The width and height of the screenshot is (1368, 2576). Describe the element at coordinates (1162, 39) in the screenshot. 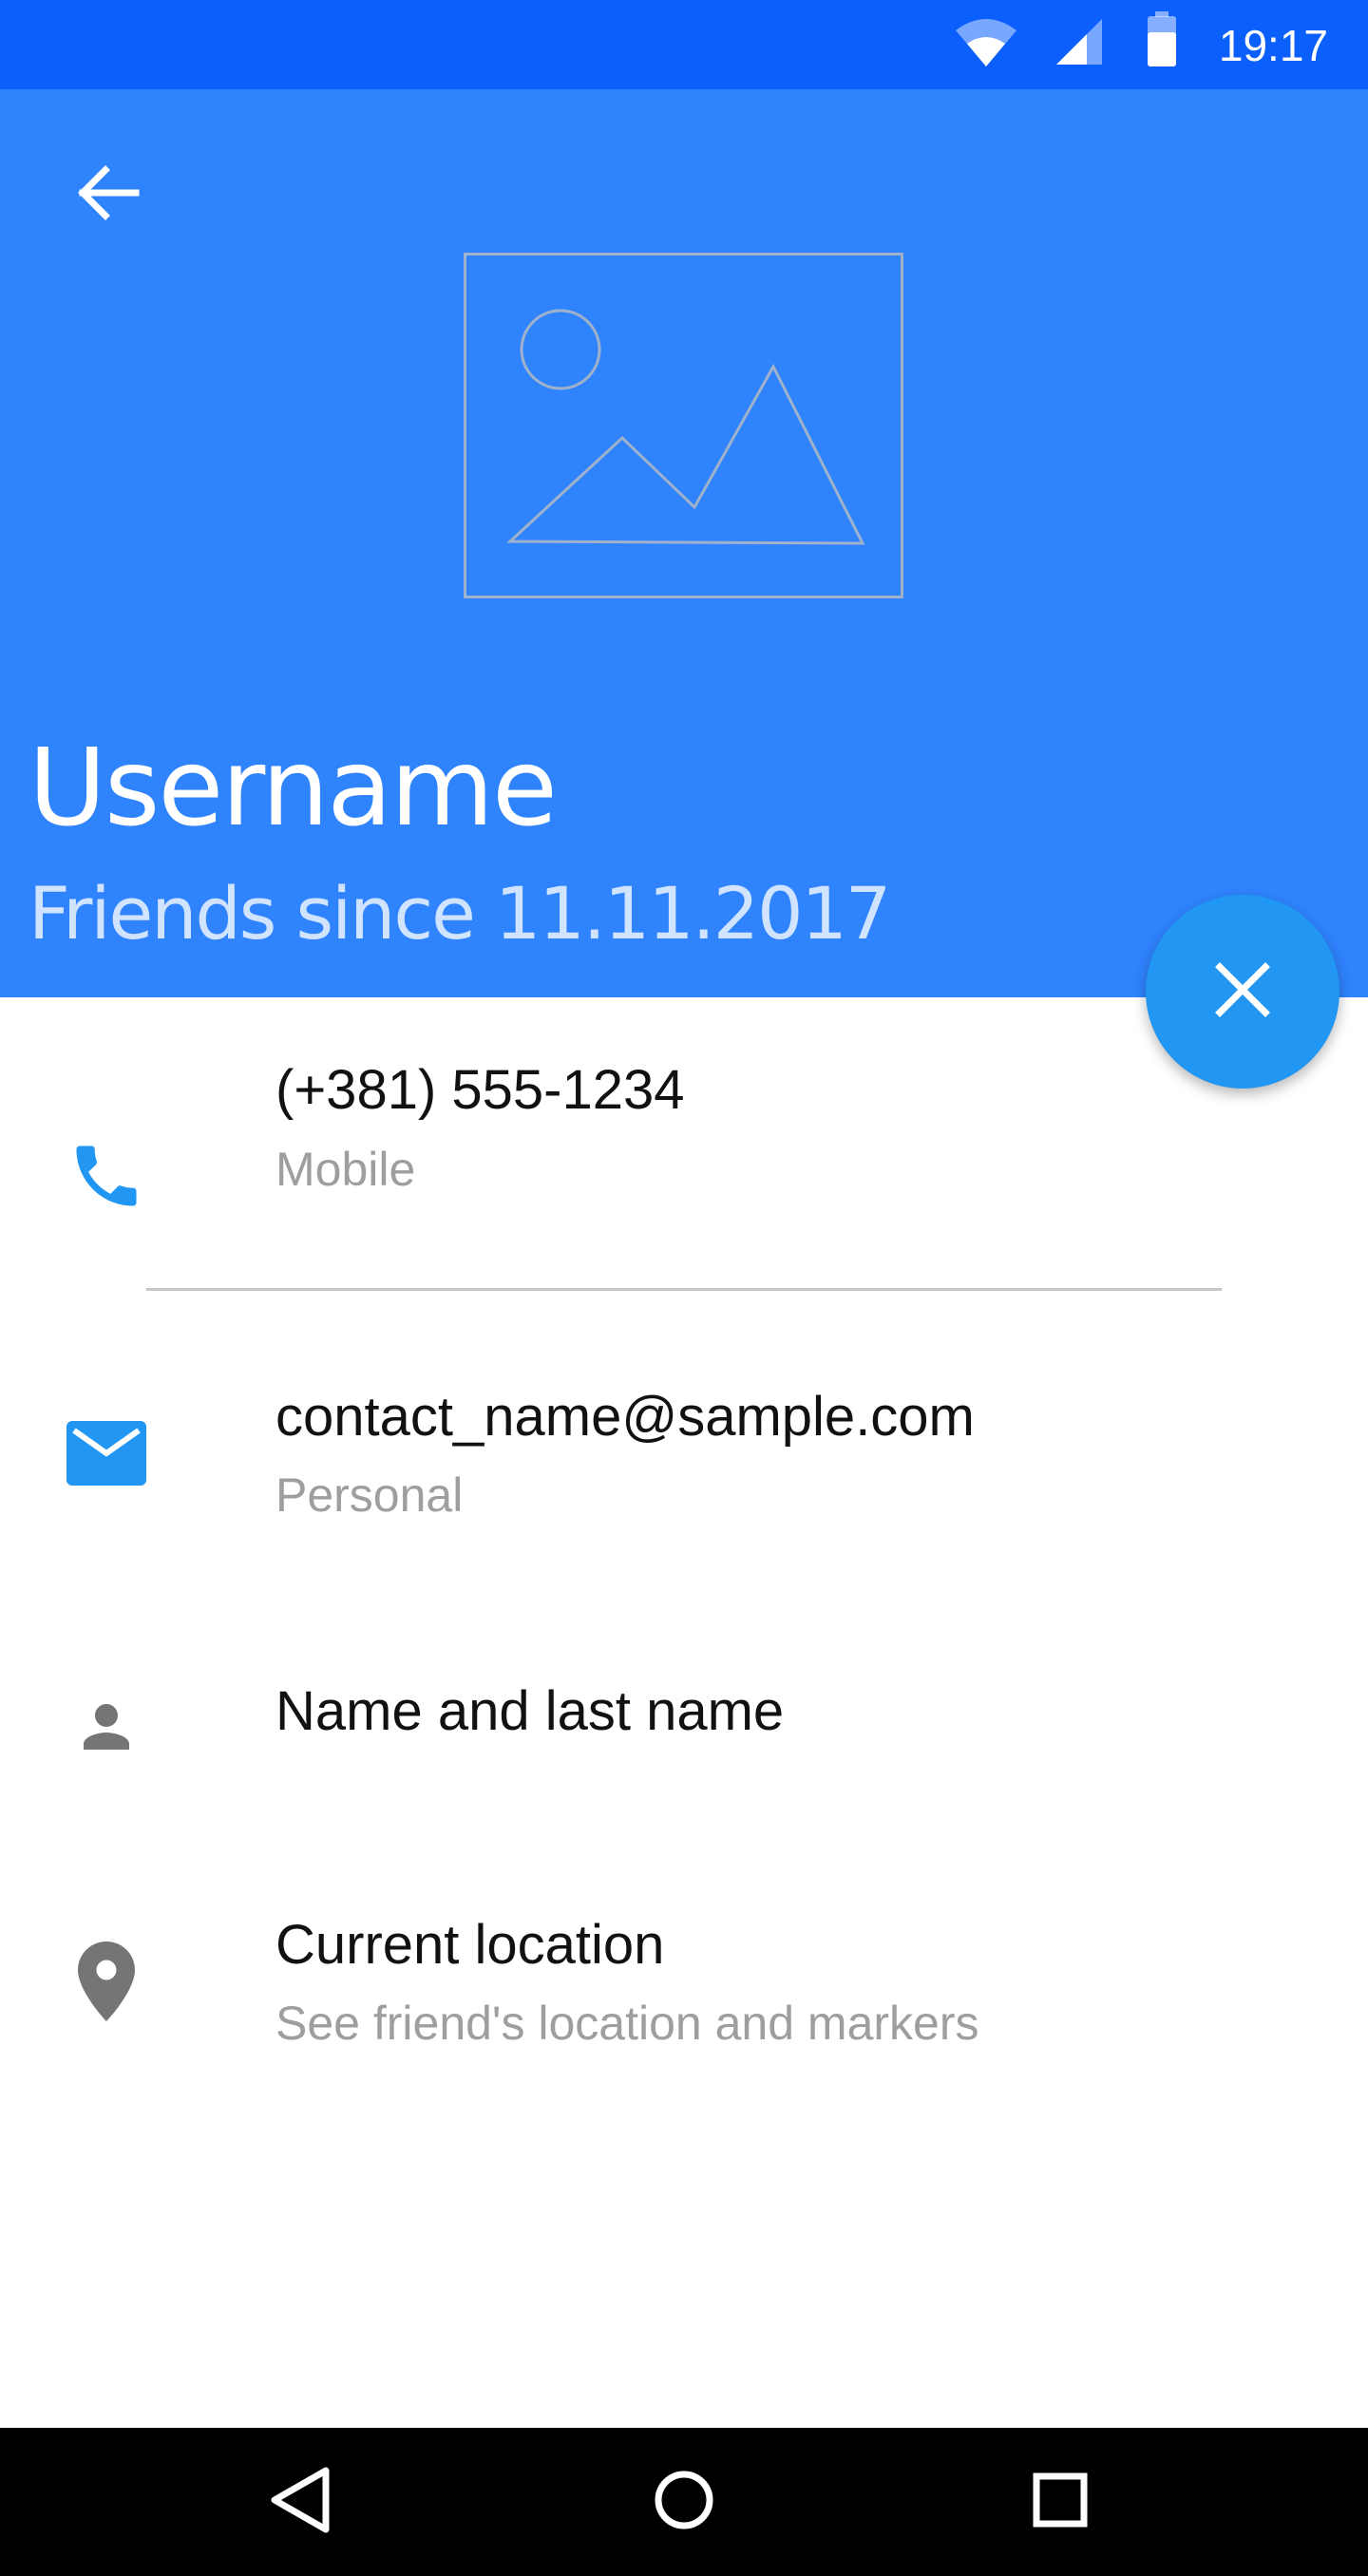

I see `battery-icon` at that location.